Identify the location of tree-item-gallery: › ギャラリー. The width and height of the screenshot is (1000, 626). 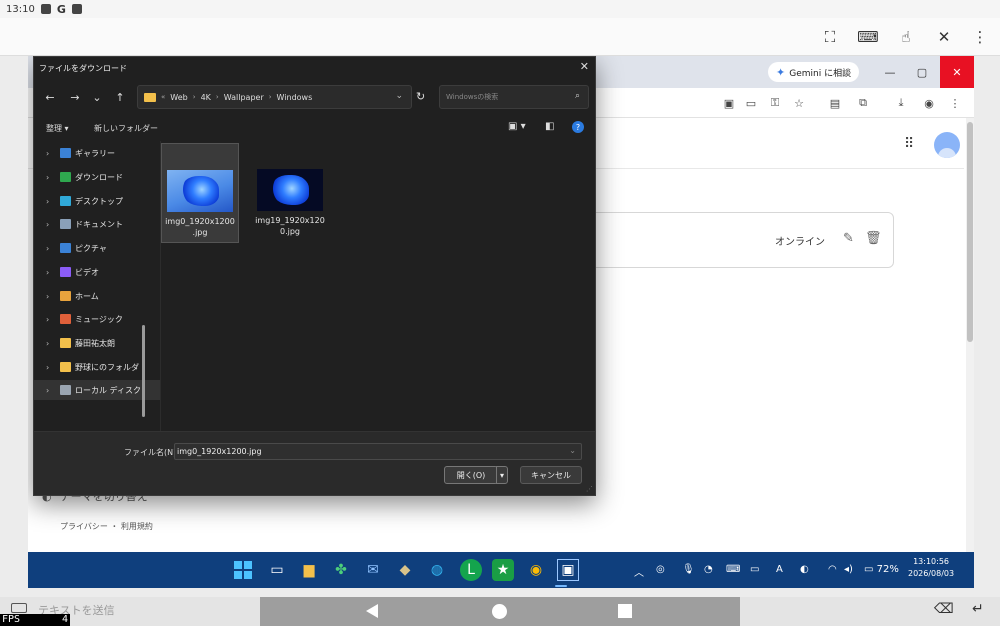
(97, 153).